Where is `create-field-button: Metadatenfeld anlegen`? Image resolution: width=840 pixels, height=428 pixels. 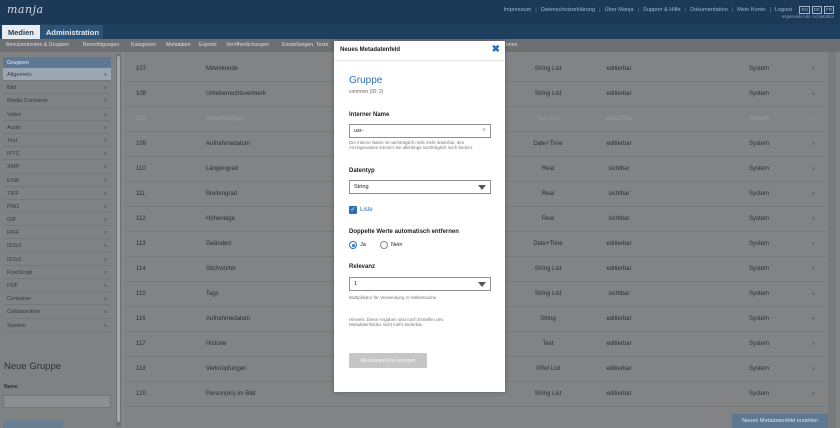 create-field-button: Metadatenfeld anlegen is located at coordinates (388, 360).